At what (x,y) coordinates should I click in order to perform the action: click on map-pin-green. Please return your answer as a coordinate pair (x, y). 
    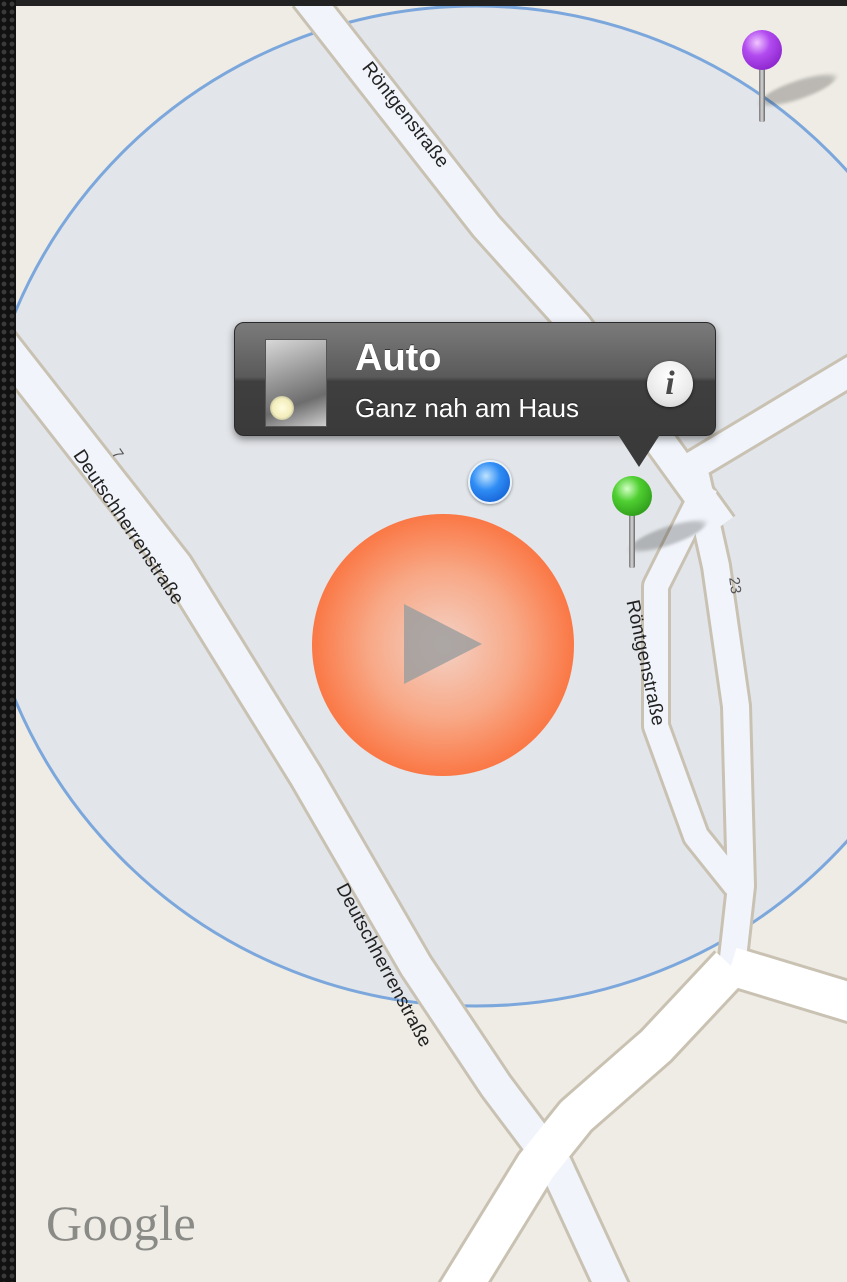
    Looking at the image, I should click on (661, 526).